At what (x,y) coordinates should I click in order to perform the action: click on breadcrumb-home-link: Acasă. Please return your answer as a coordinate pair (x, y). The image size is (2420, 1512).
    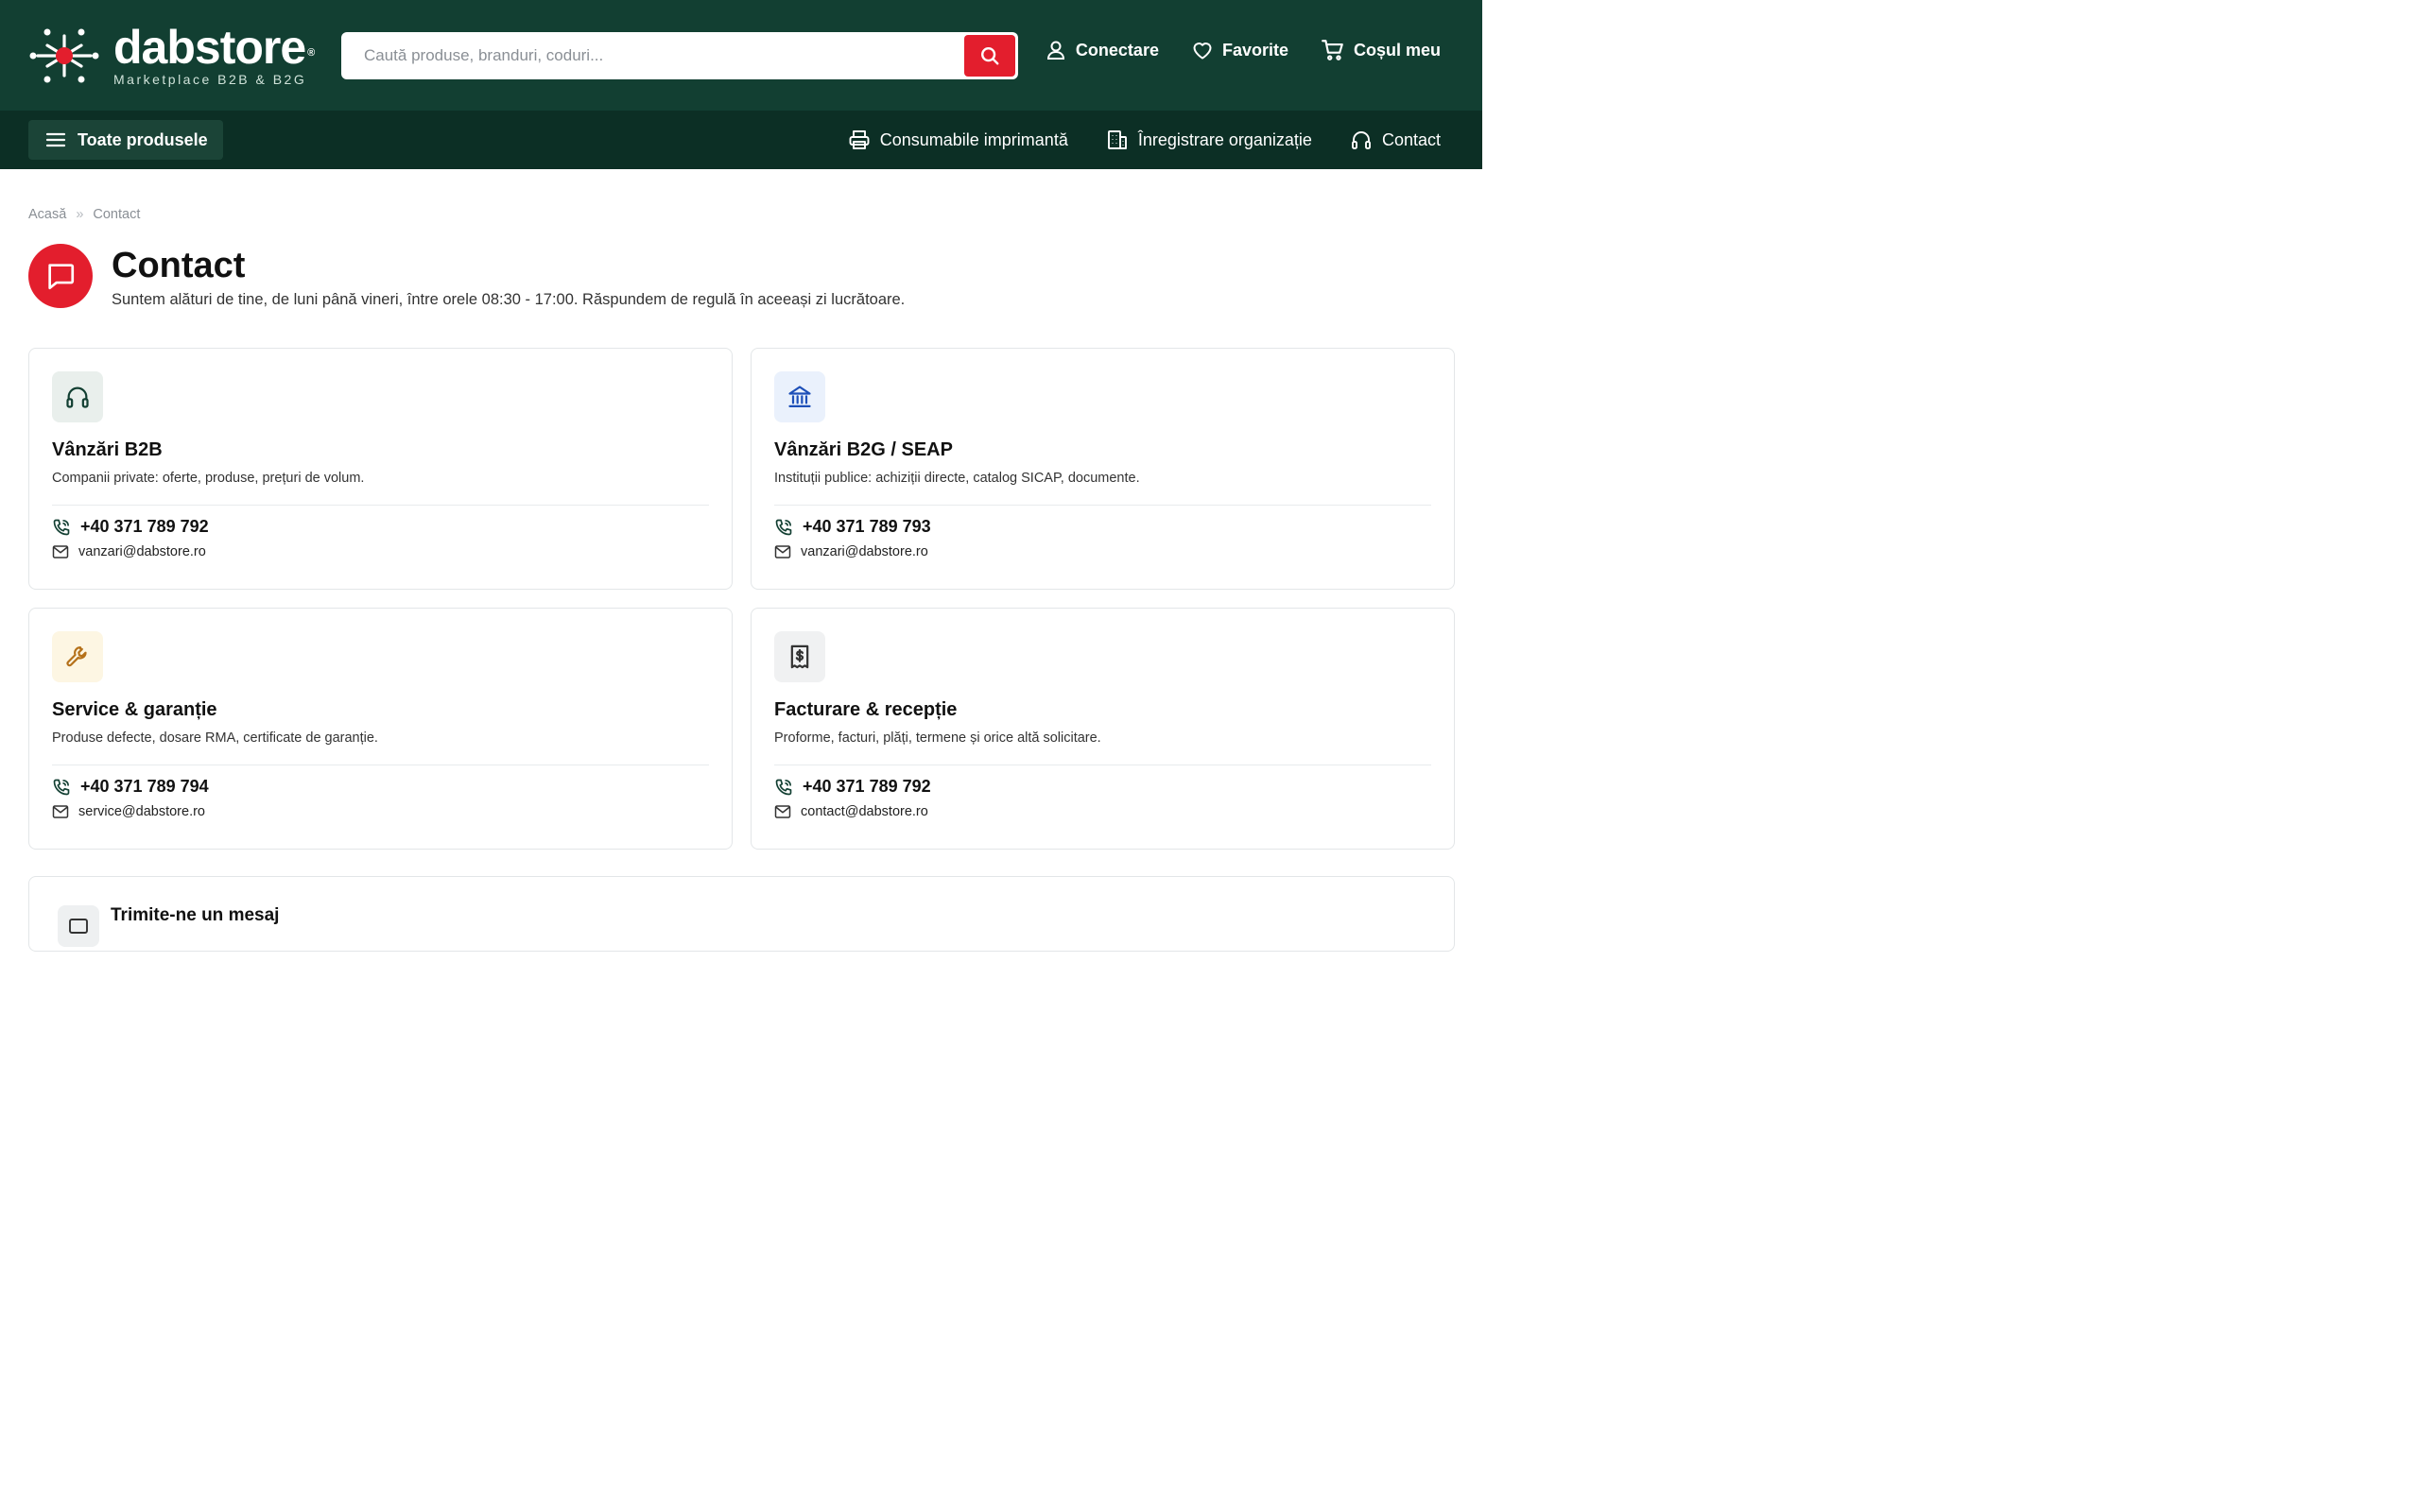
    Looking at the image, I should click on (47, 214).